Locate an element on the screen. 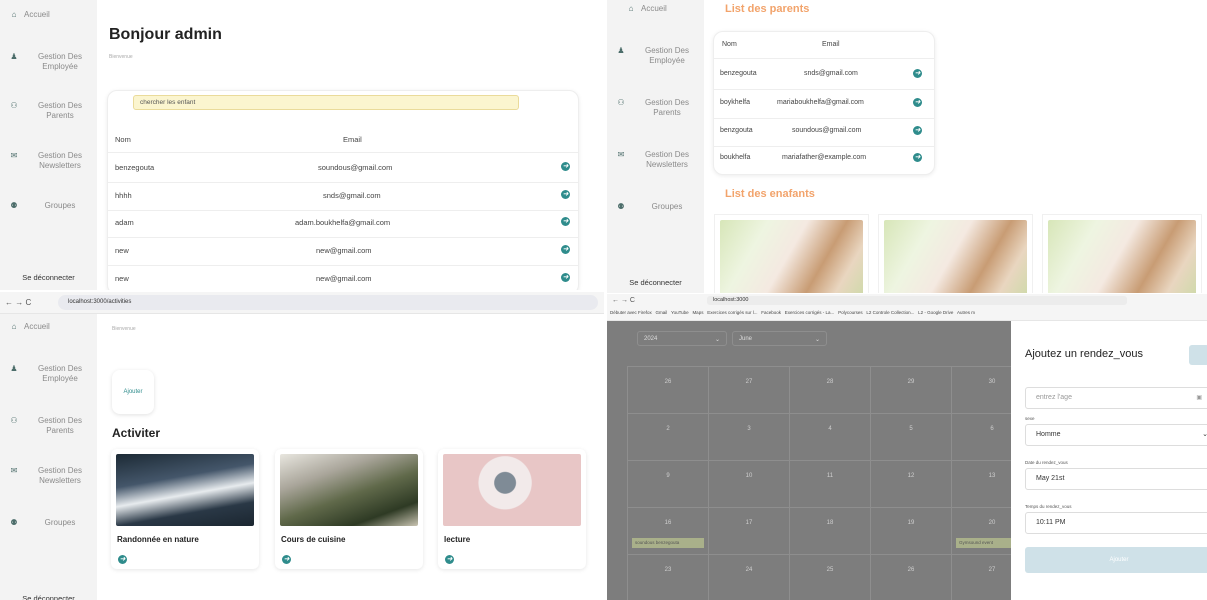  day-number: 27 is located at coordinates (749, 382).